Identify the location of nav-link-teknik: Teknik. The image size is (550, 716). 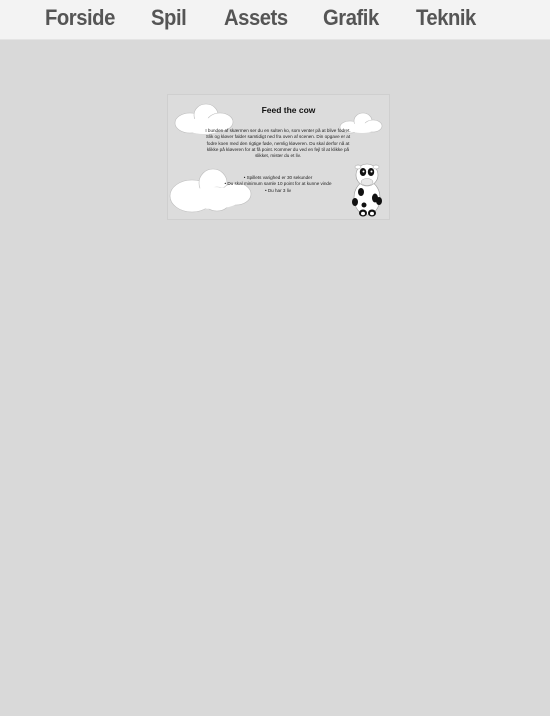
(446, 18).